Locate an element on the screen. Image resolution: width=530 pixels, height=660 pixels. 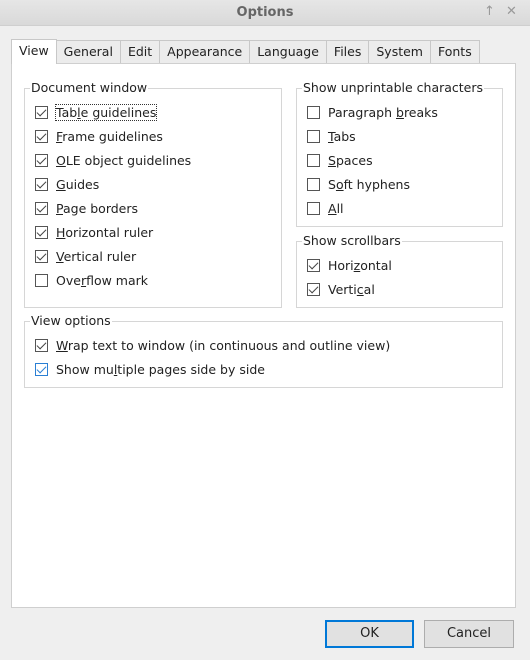
checkbox-label: Vertical is located at coordinates (351, 289).